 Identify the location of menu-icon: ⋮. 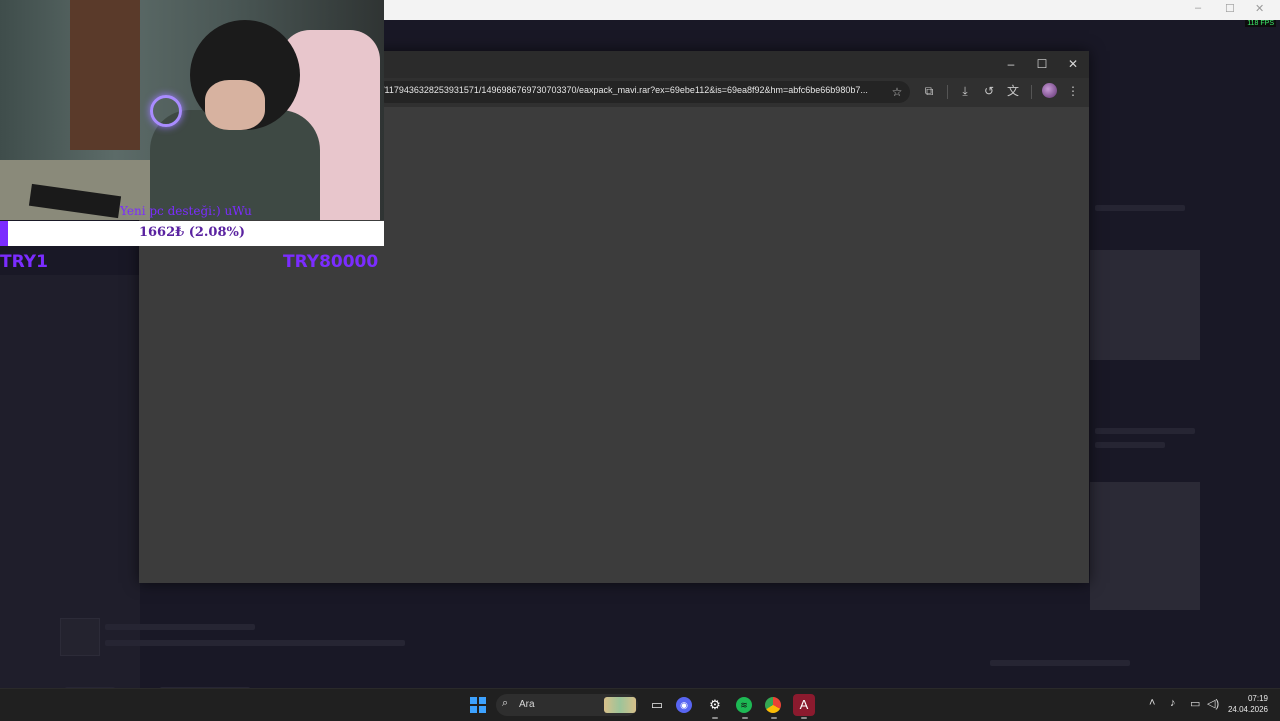
(1073, 91).